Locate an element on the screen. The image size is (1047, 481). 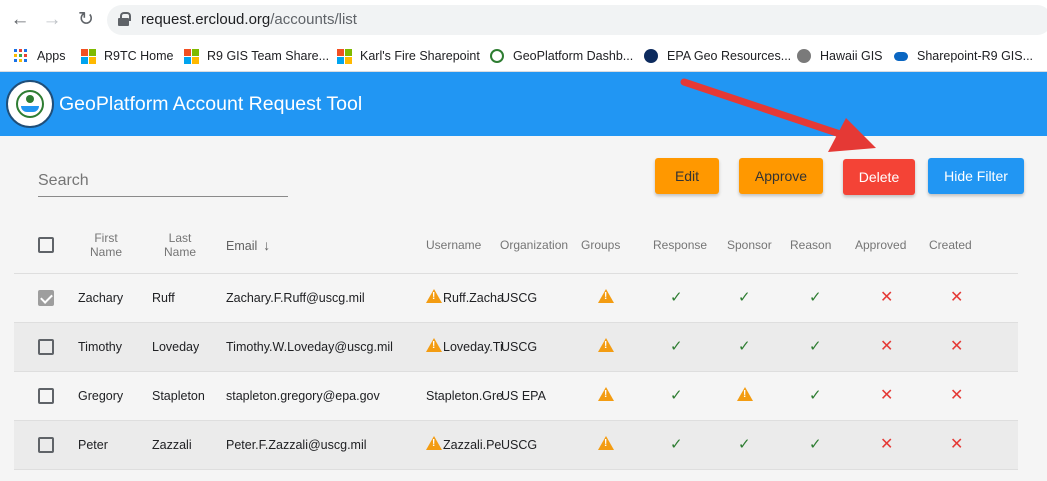
bookmark-label: Hawaii GIS is located at coordinates (851, 56).